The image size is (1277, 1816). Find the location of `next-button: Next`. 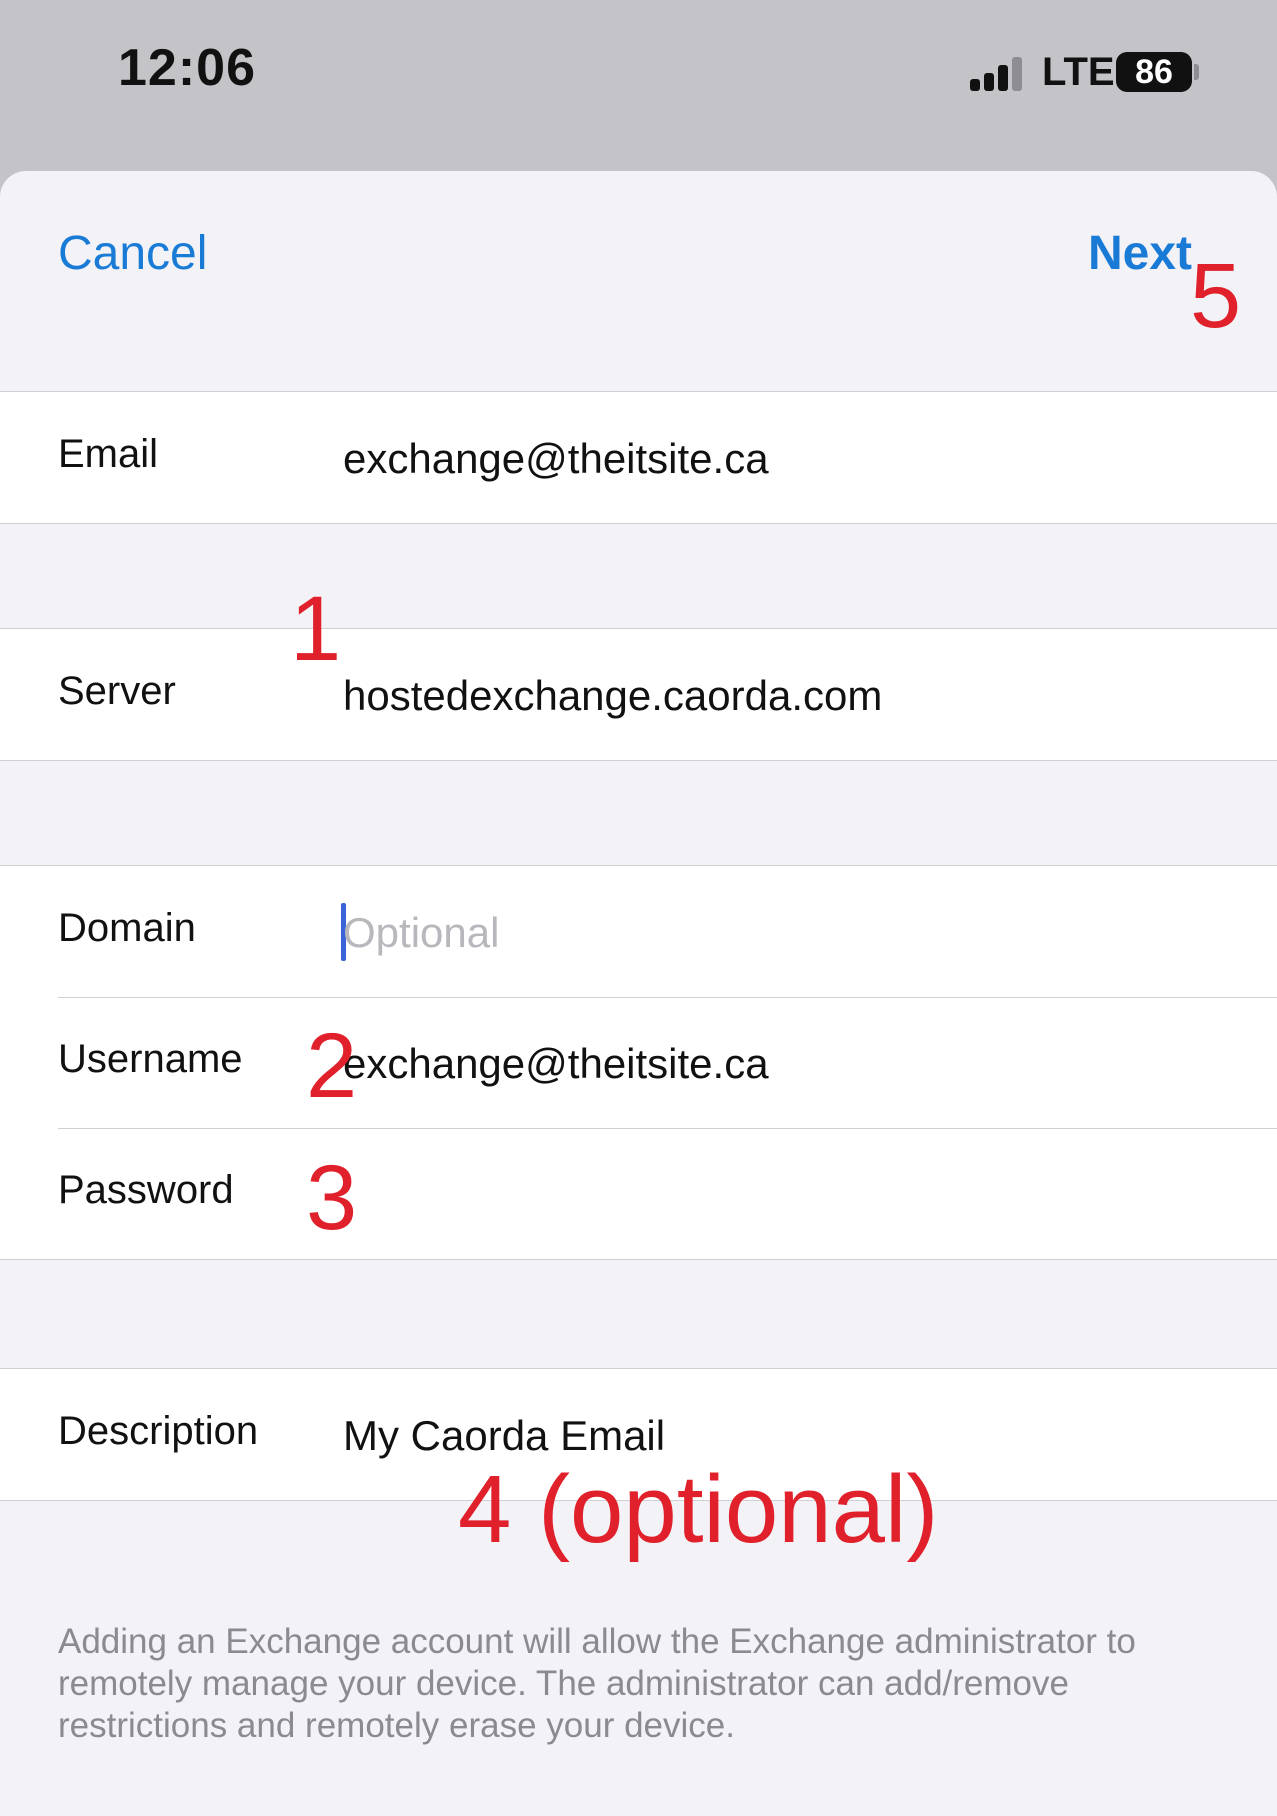

next-button: Next is located at coordinates (1140, 253).